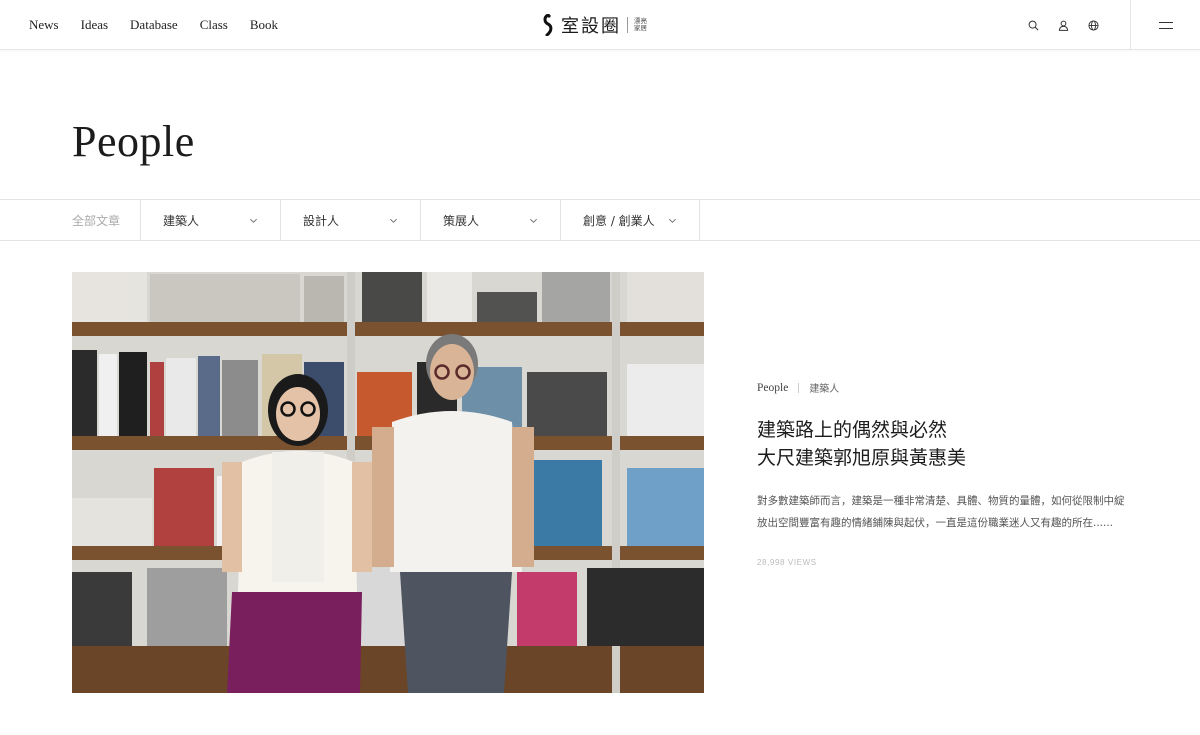 Image resolution: width=1200 pixels, height=735 pixels. What do you see at coordinates (106, 220) in the screenshot?
I see `filter-all-articles: 全部文章` at bounding box center [106, 220].